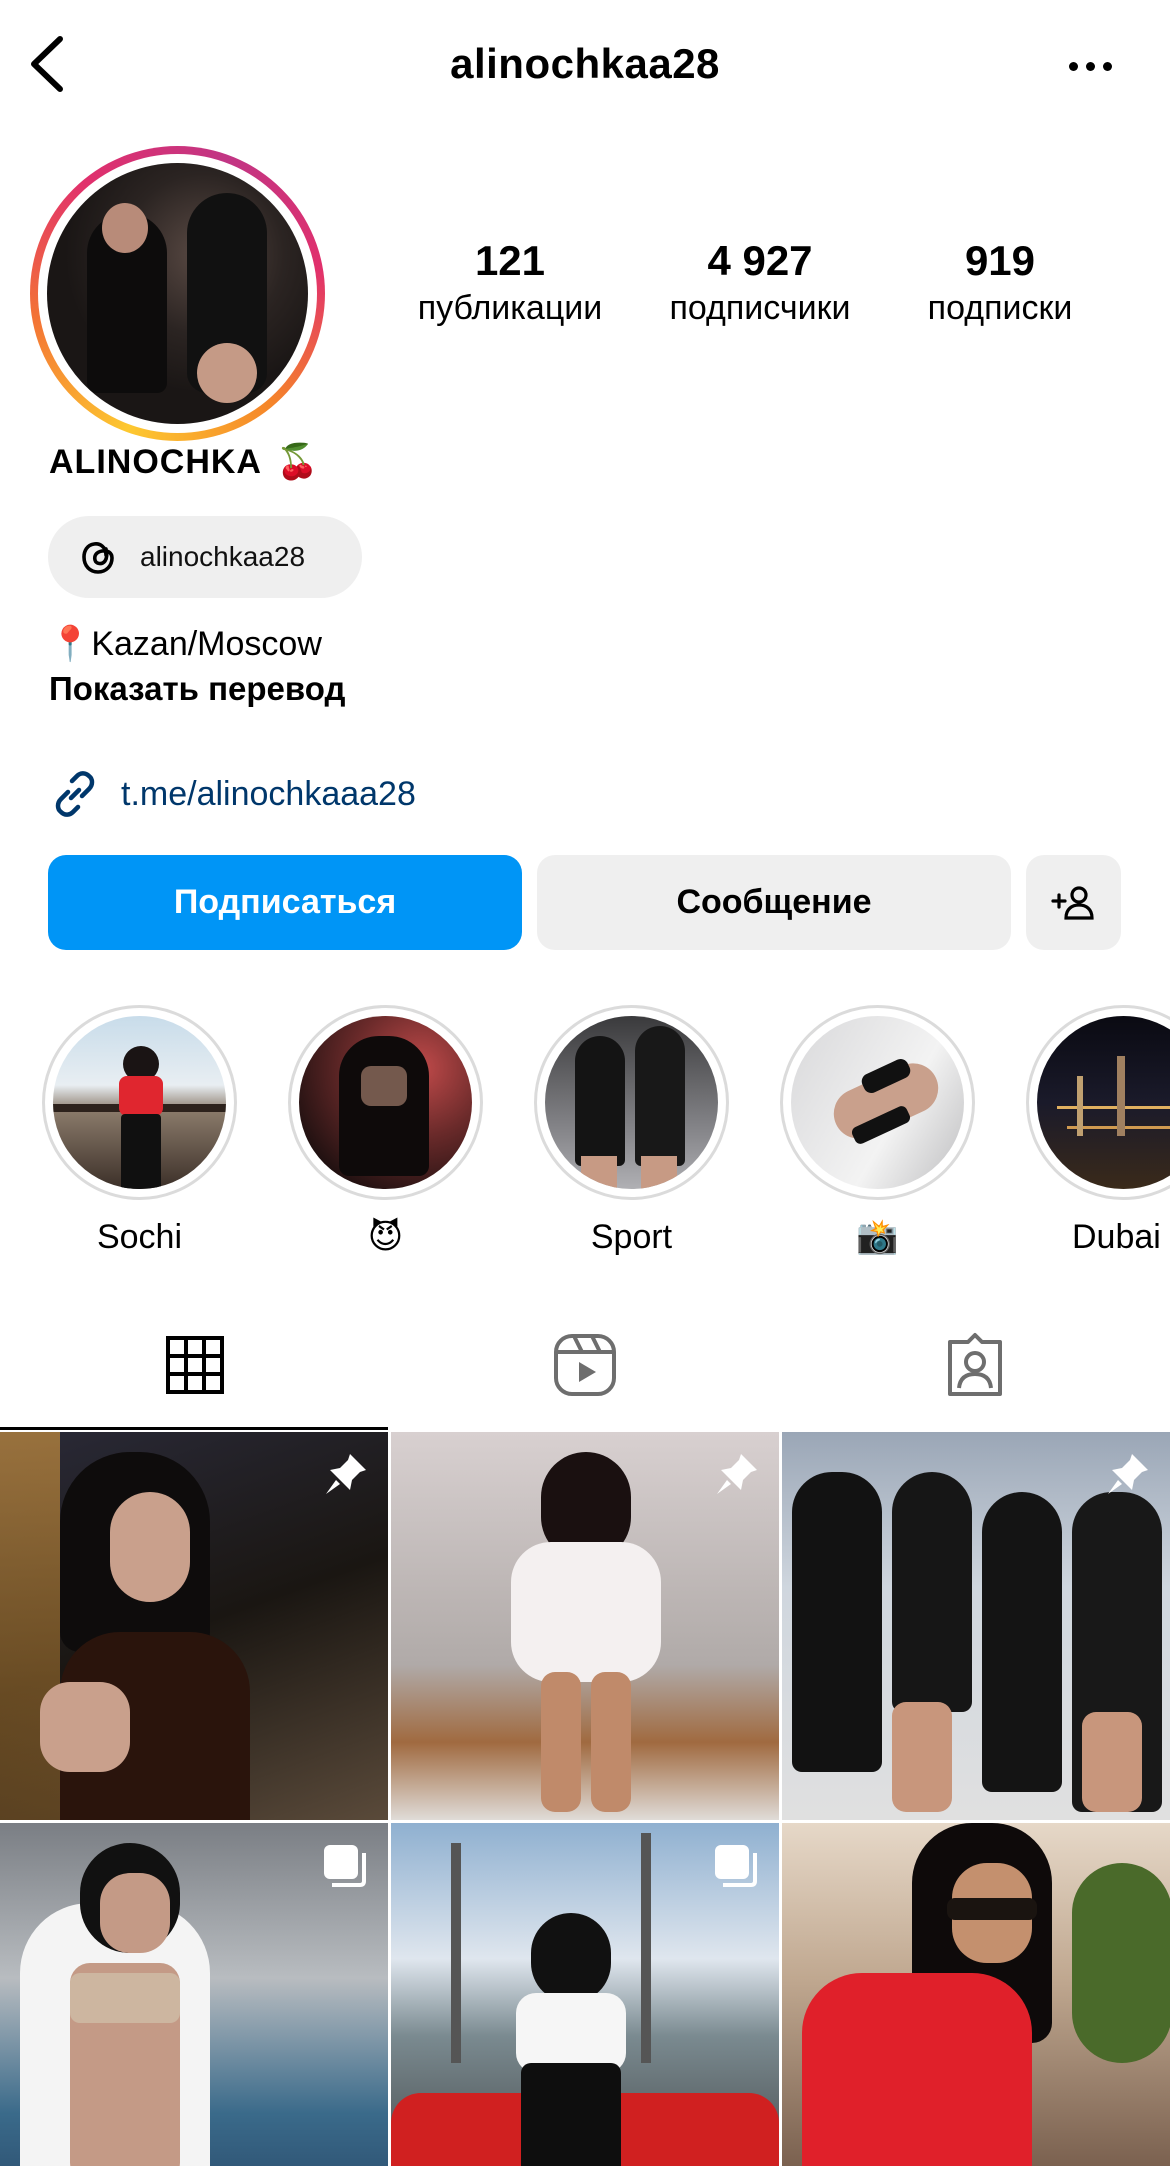  I want to click on add-user-icon, so click(1072, 902).